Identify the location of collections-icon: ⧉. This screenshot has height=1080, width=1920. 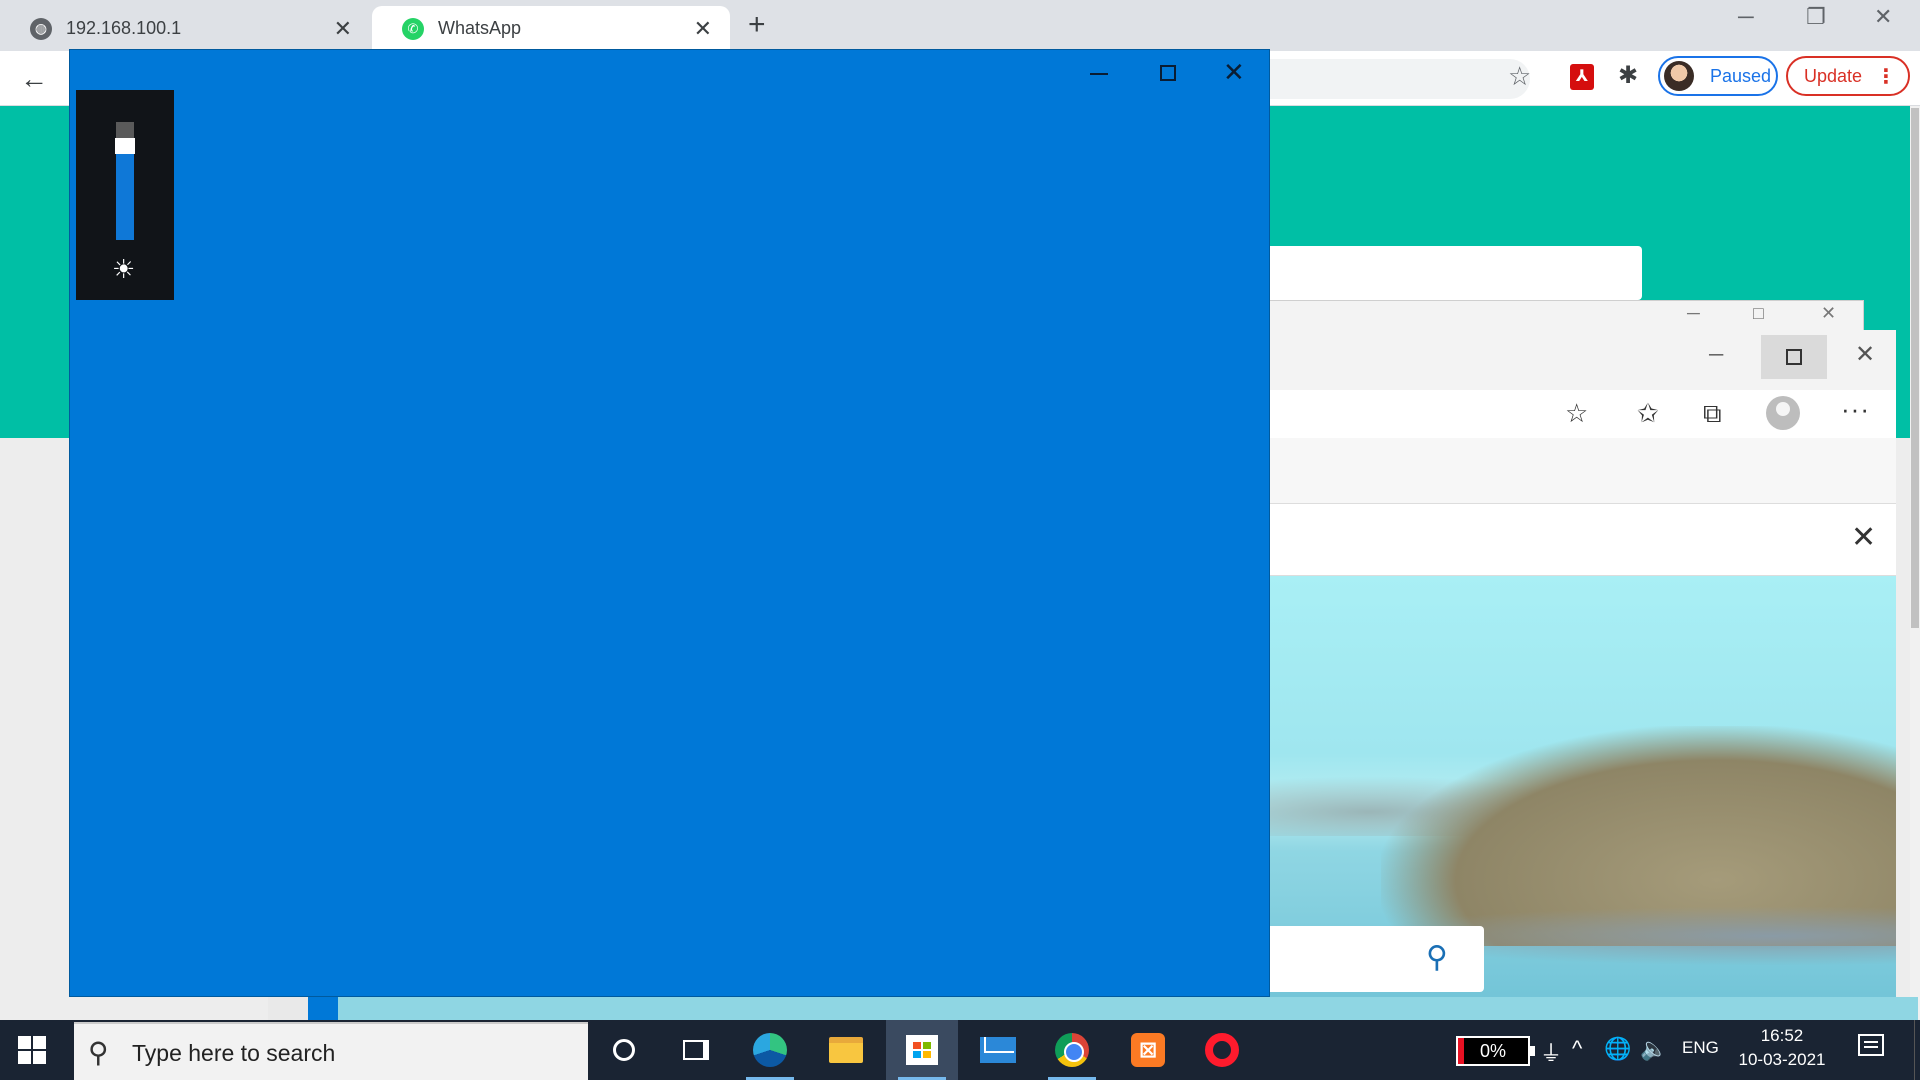
(1712, 414).